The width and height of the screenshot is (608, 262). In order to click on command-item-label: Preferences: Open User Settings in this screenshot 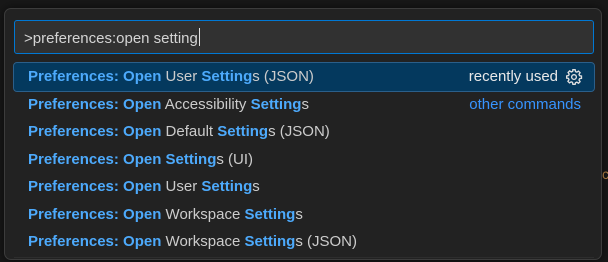, I will do `click(144, 186)`.